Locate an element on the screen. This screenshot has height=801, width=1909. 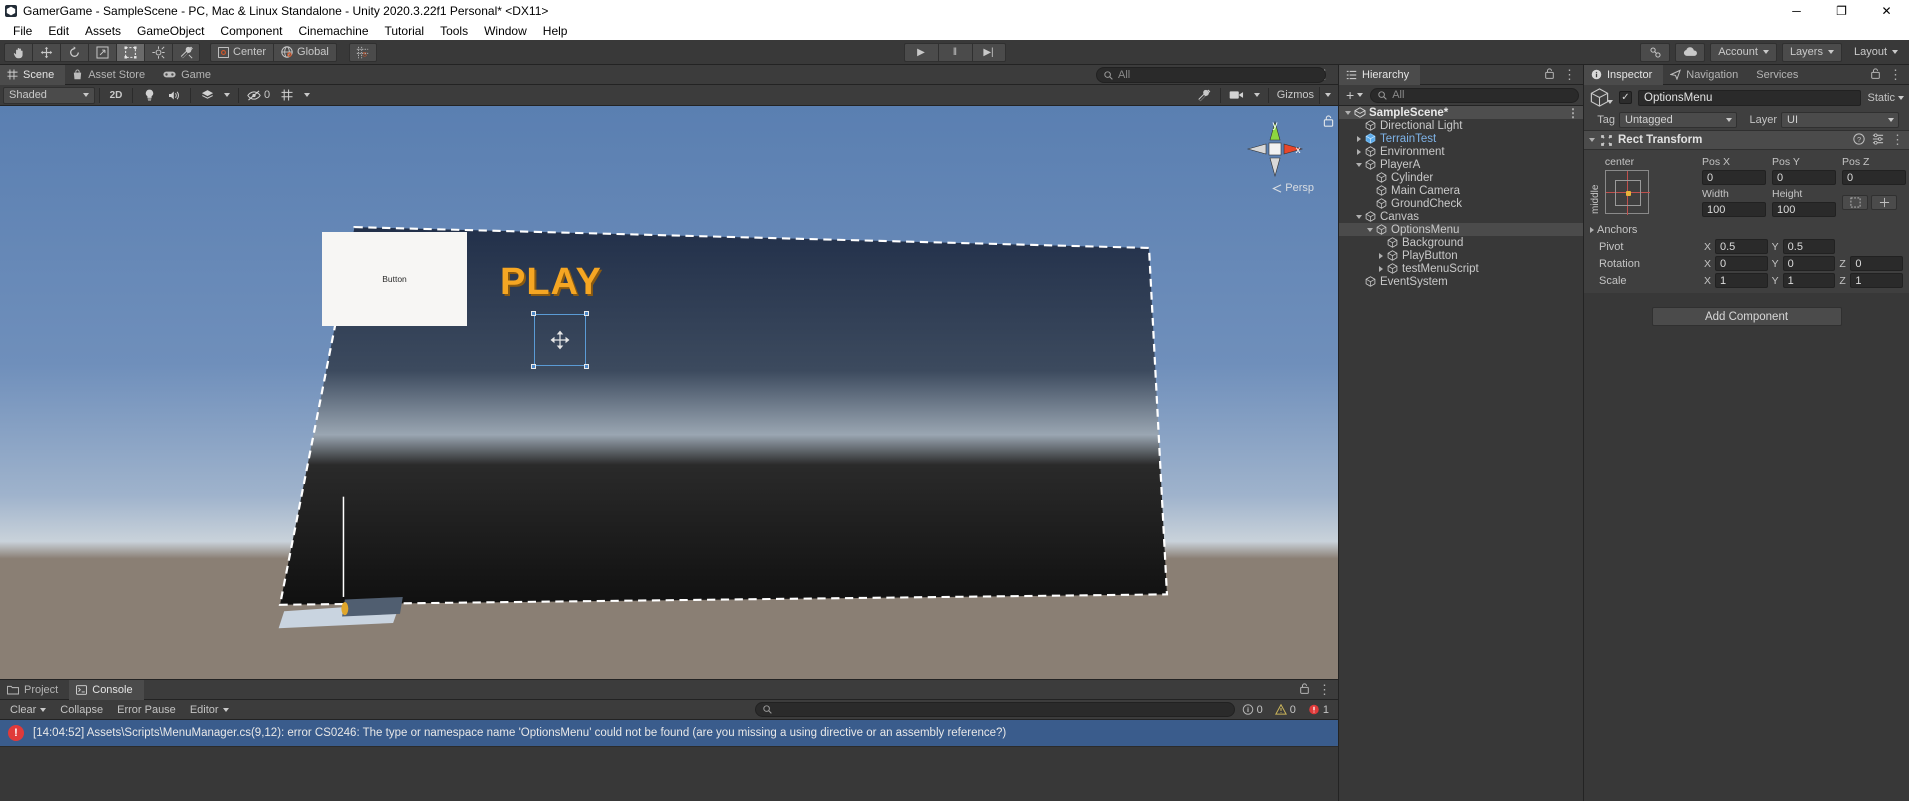
pivot-y-value: 0.5 is located at coordinates (1809, 246).